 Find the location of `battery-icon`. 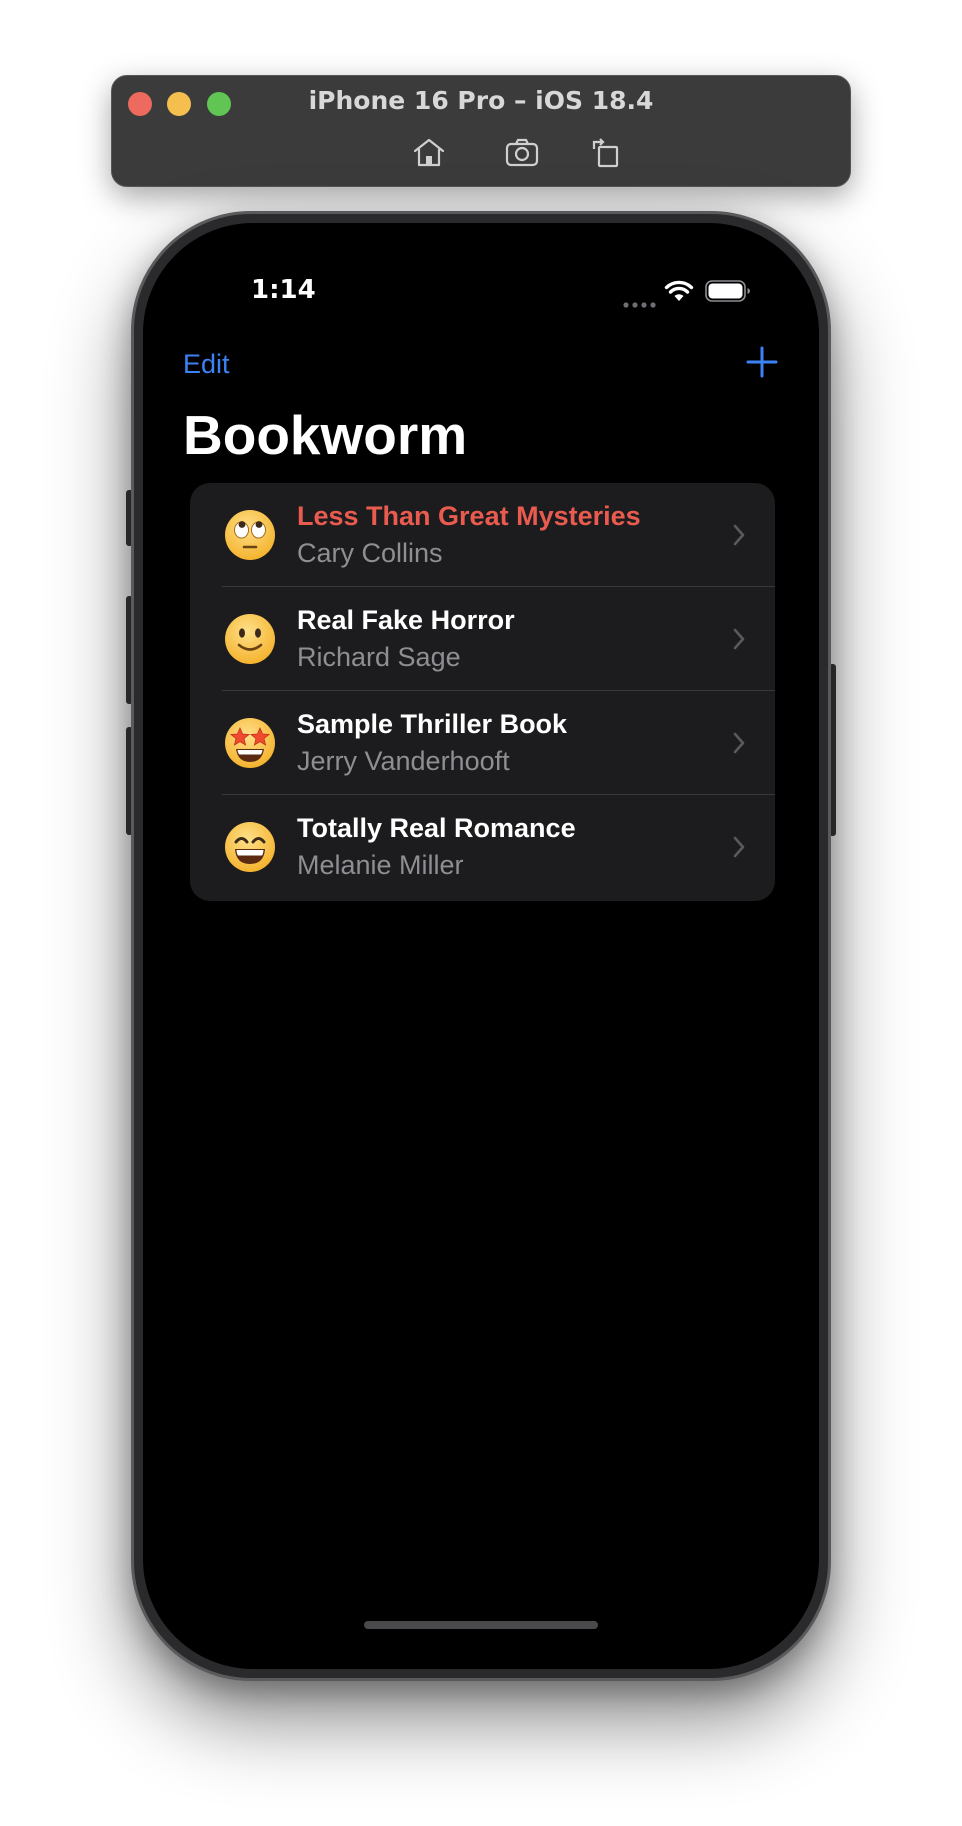

battery-icon is located at coordinates (728, 291).